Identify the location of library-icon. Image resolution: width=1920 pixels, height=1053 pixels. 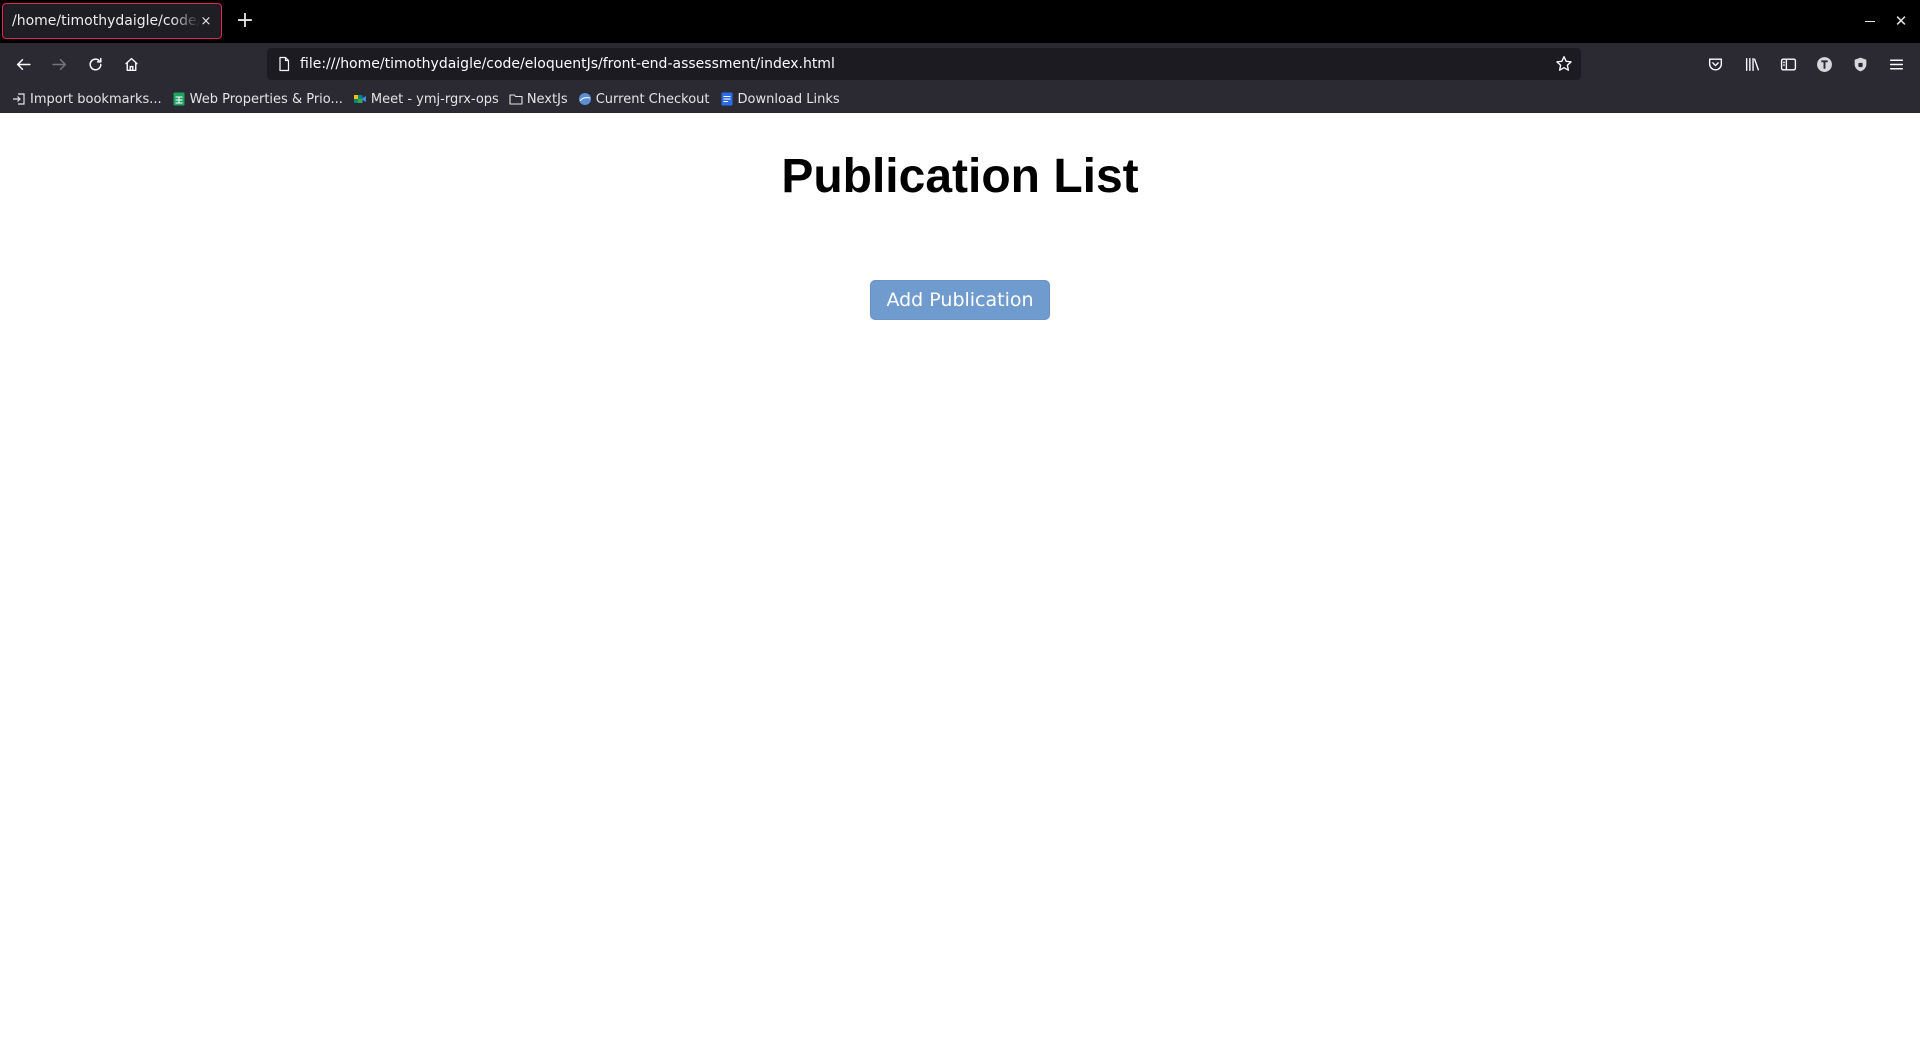
(1752, 64).